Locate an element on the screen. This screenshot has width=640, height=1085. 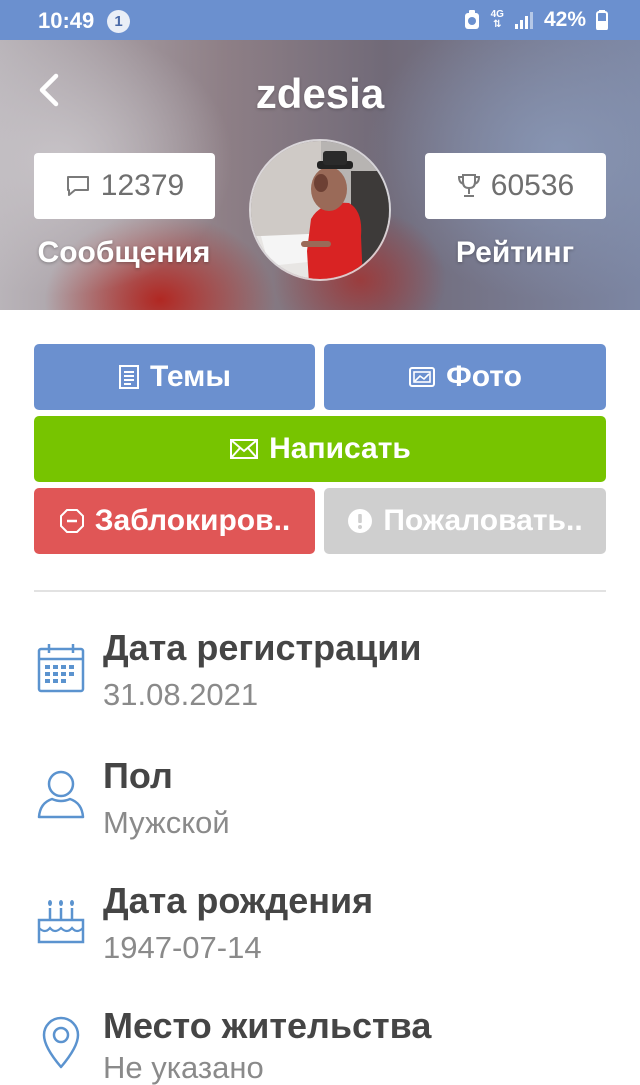
info-registration-date: Дата регистрации 31.08.2021 is located at coordinates (320, 682).